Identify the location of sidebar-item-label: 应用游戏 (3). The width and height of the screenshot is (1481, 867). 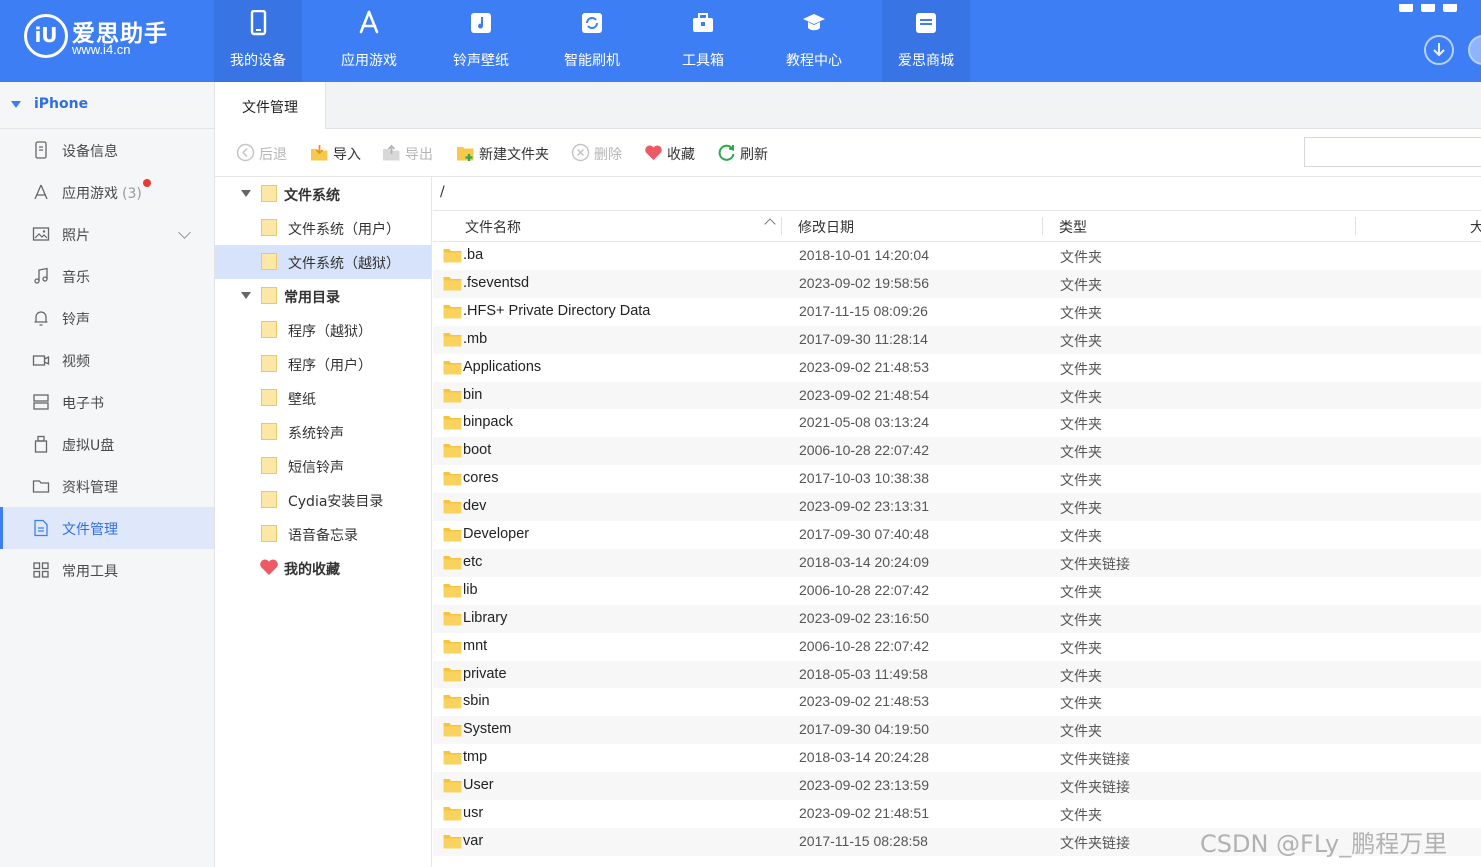
(102, 194).